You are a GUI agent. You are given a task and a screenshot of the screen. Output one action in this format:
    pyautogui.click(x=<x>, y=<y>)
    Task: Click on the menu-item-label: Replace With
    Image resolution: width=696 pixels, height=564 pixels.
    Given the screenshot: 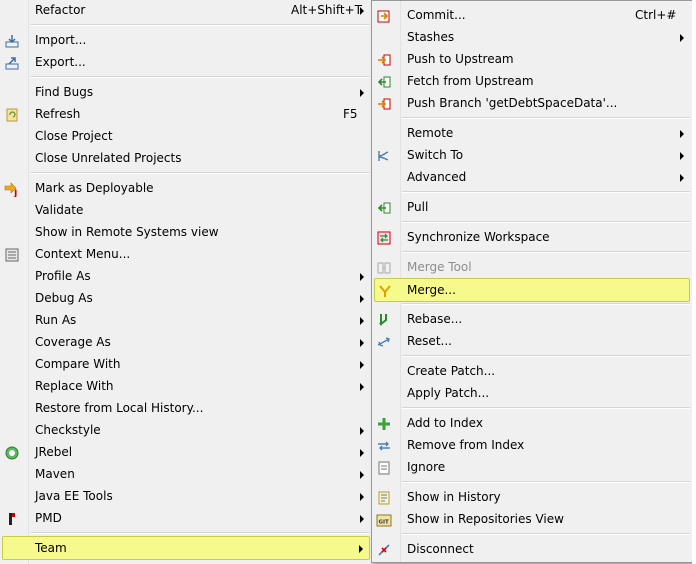 What is the action you would take?
    pyautogui.click(x=74, y=386)
    